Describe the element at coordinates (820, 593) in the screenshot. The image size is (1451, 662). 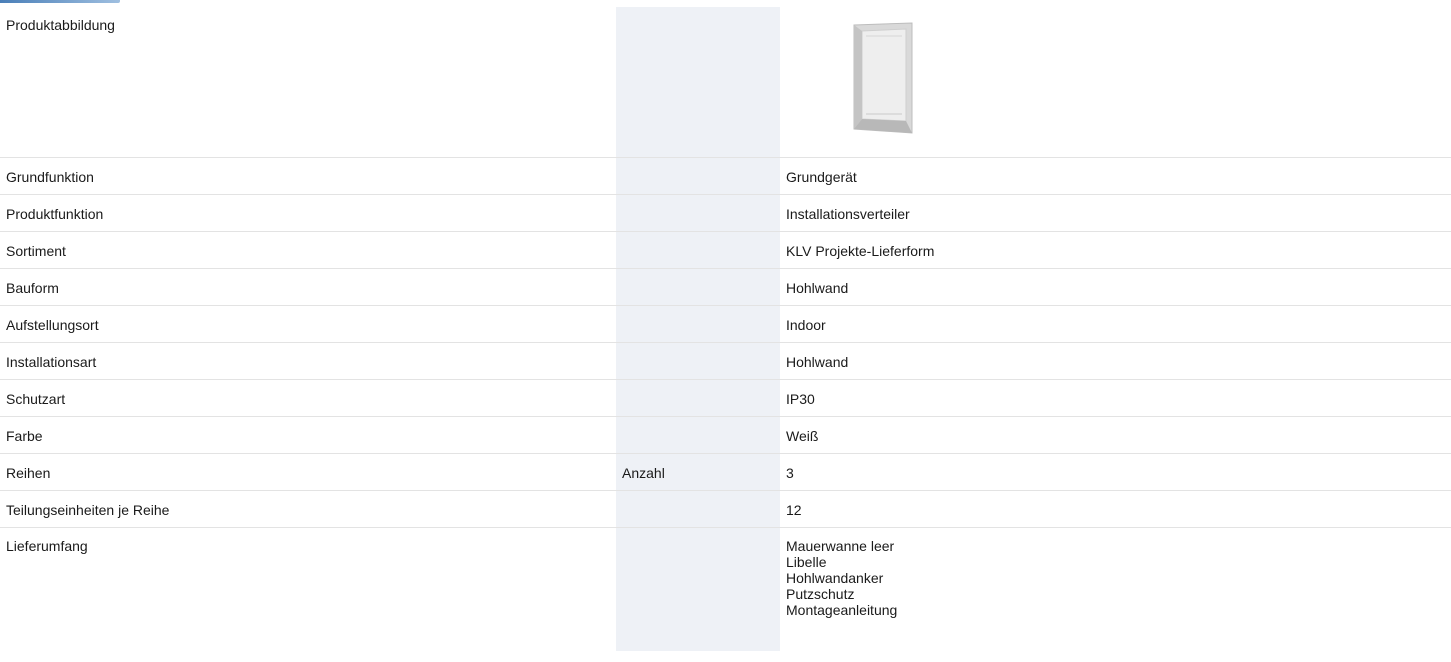
I see `list-item: Putzschutz` at that location.